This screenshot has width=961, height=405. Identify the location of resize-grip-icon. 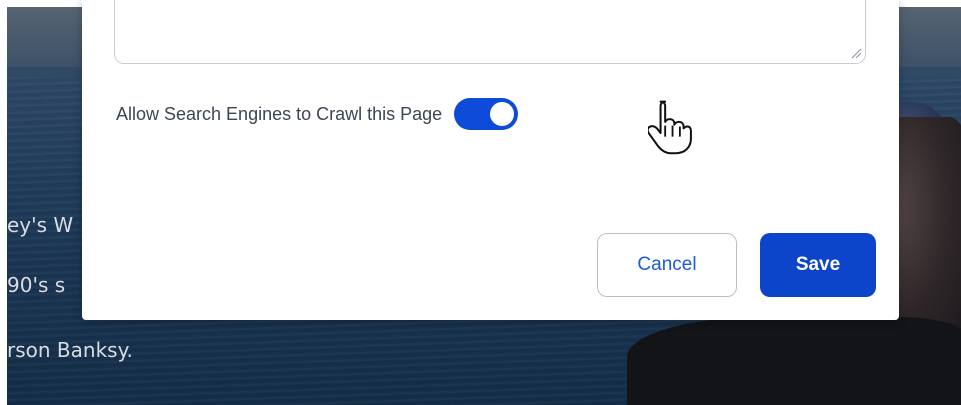
(856, 53).